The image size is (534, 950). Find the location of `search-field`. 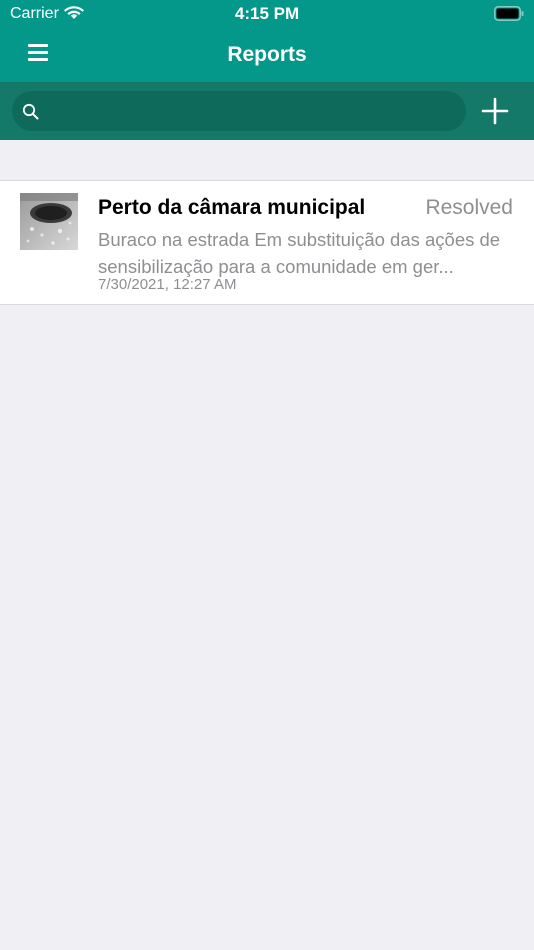

search-field is located at coordinates (239, 111).